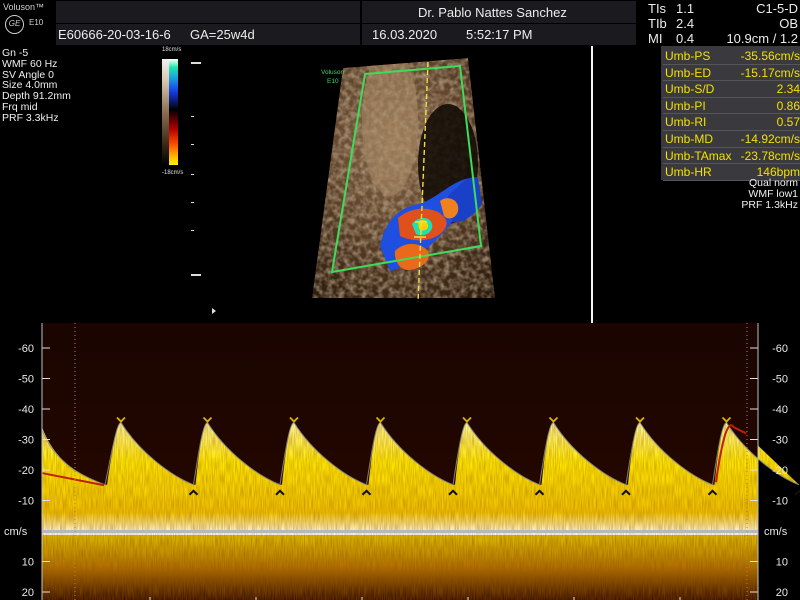 The image size is (800, 600). What do you see at coordinates (657, 23) in the screenshot?
I see `thermal-index-bone-label: TIb` at bounding box center [657, 23].